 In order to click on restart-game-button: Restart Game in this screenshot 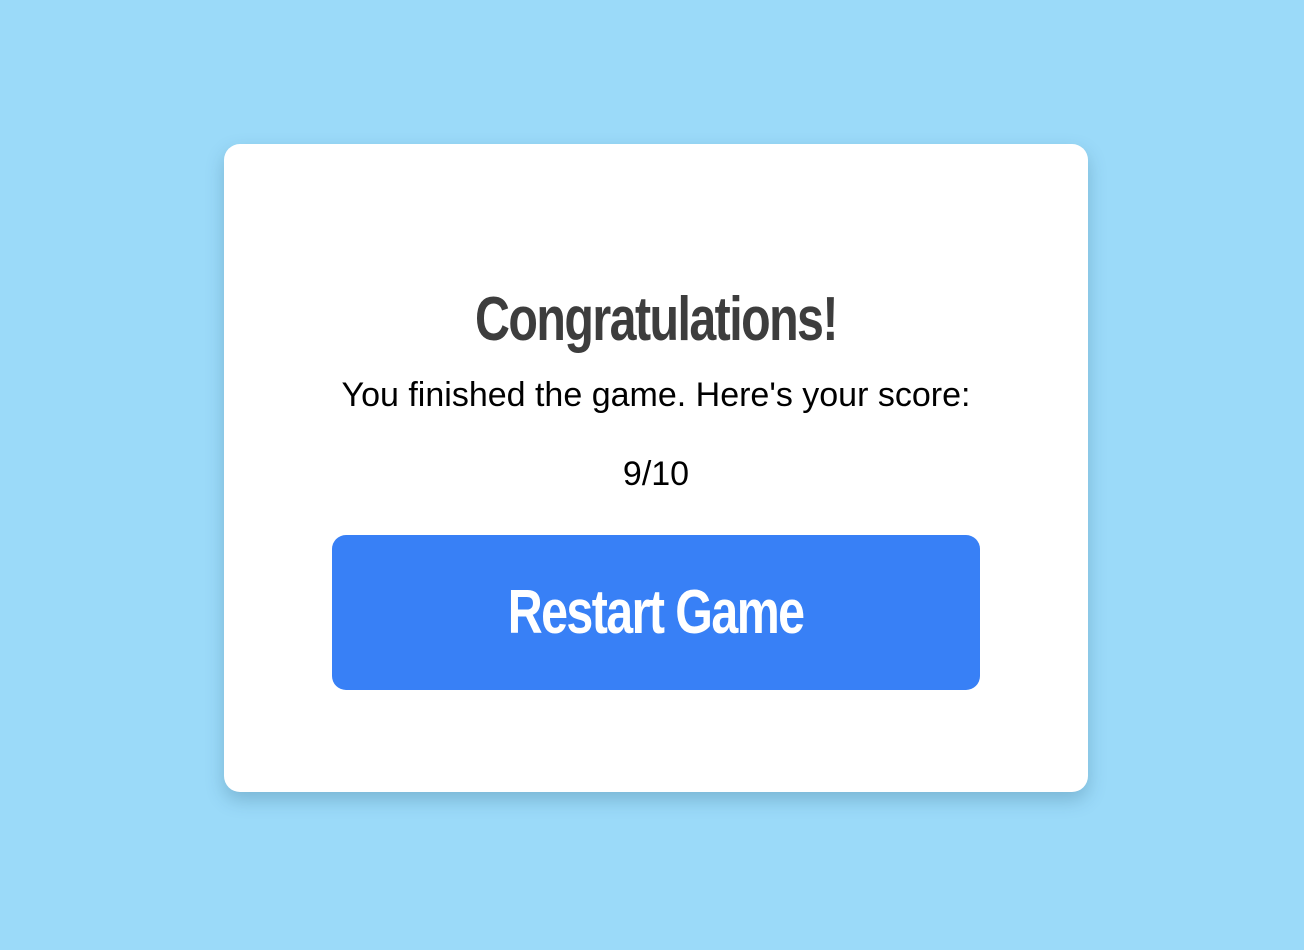, I will do `click(656, 612)`.